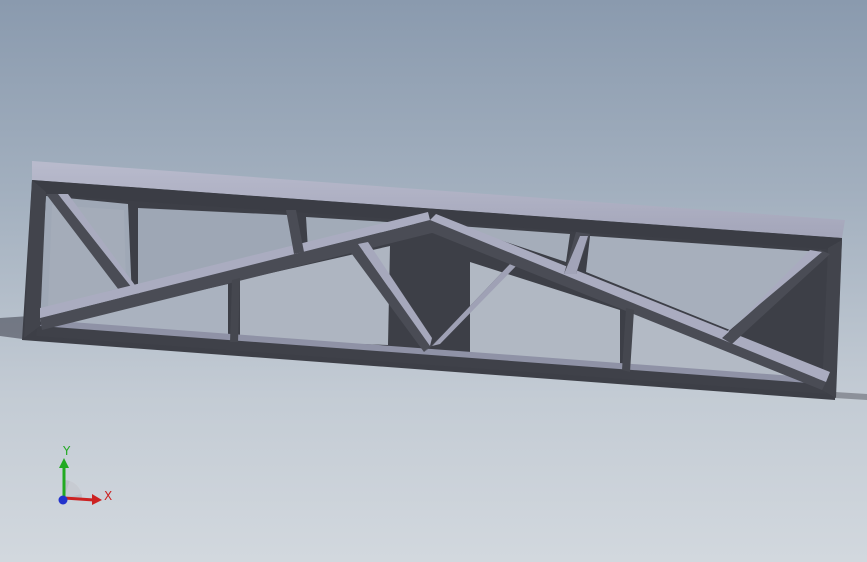 The width and height of the screenshot is (867, 562). I want to click on x-axis-label: X, so click(108, 496).